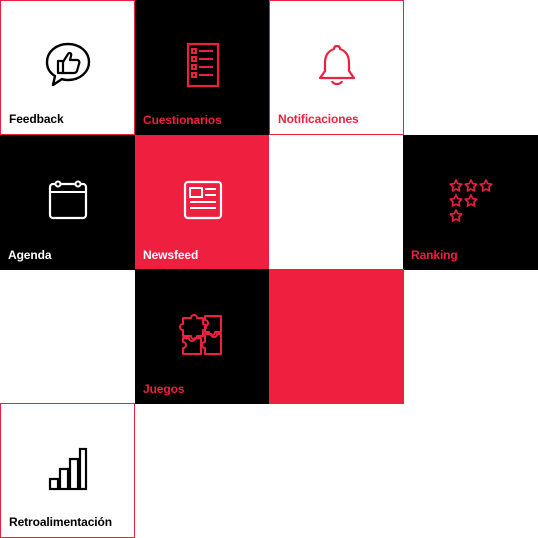 This screenshot has height=538, width=538. I want to click on tile-feedback: Feedback, so click(67, 67).